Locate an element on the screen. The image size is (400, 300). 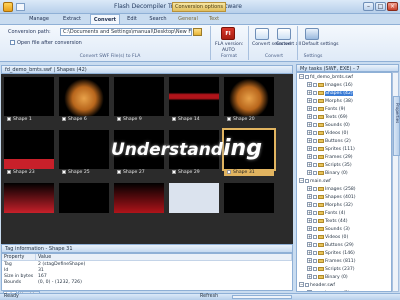
tree-item: + Texts (69) is located at coordinates (327, 118).